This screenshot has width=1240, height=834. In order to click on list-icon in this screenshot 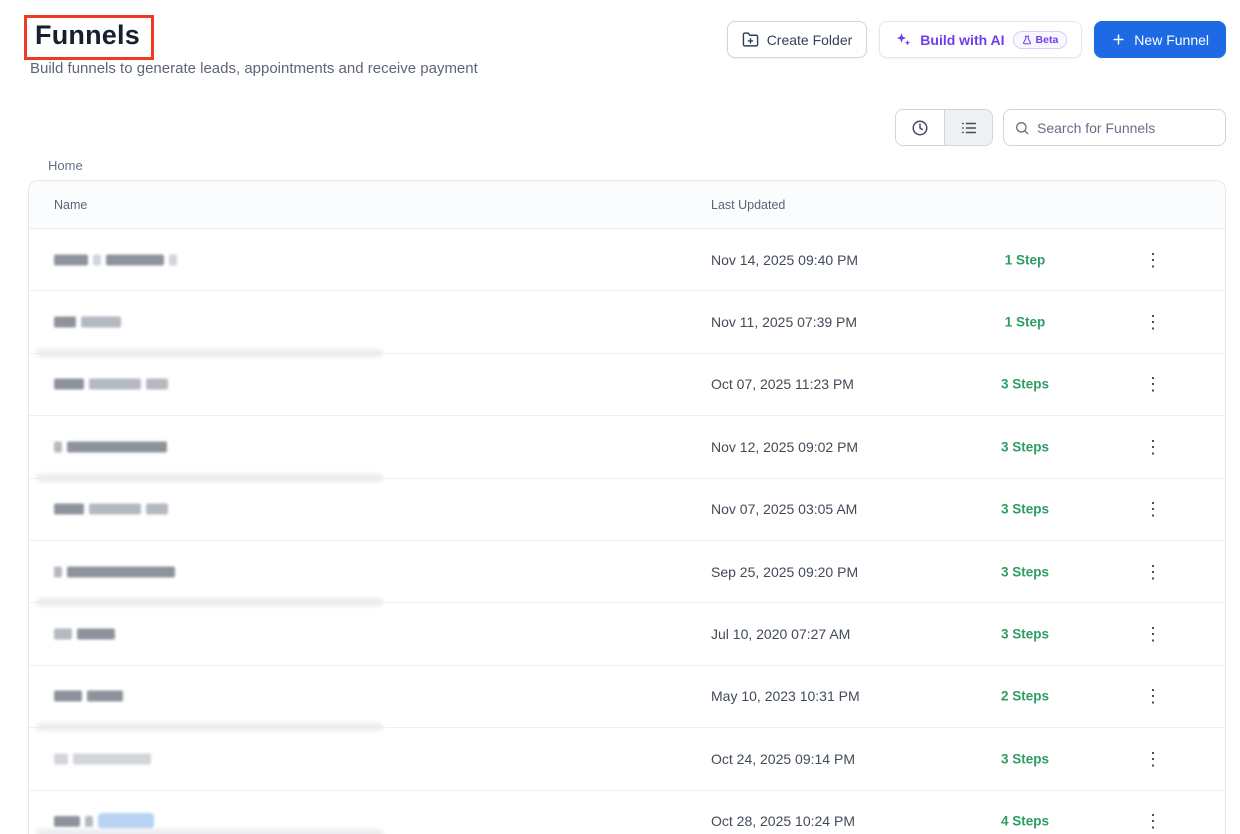, I will do `click(968, 127)`.